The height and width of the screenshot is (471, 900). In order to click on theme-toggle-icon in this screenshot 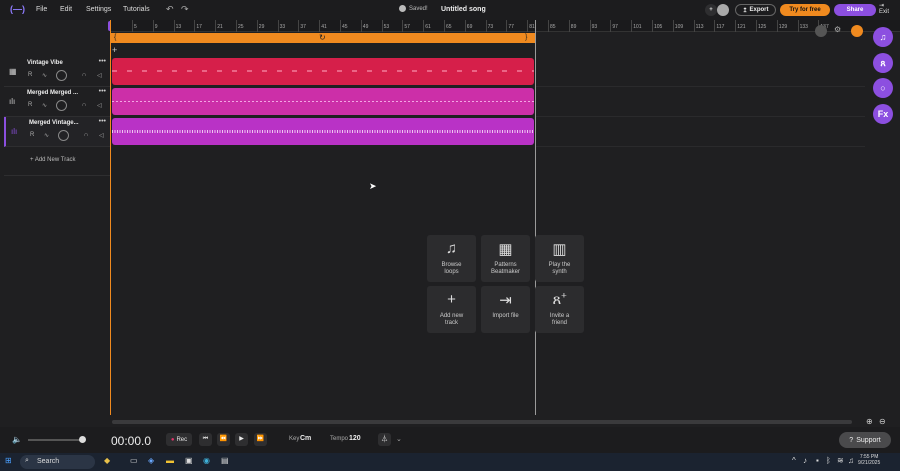, I will do `click(723, 10)`.